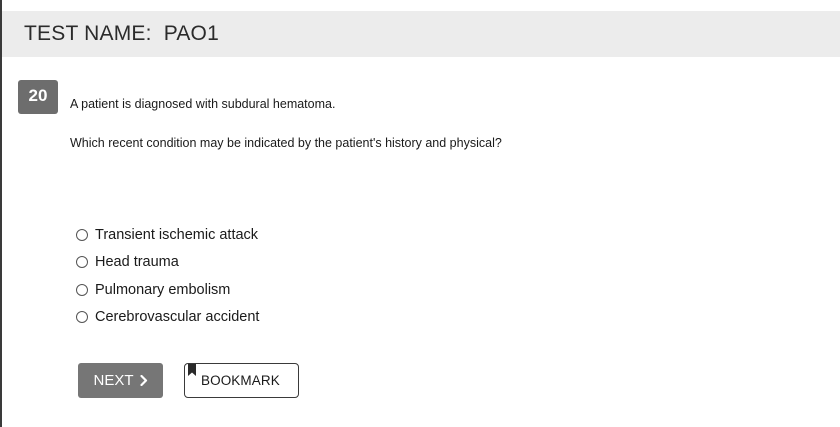 This screenshot has width=840, height=427. I want to click on answer-option: Cerebrovascular accident, so click(167, 318).